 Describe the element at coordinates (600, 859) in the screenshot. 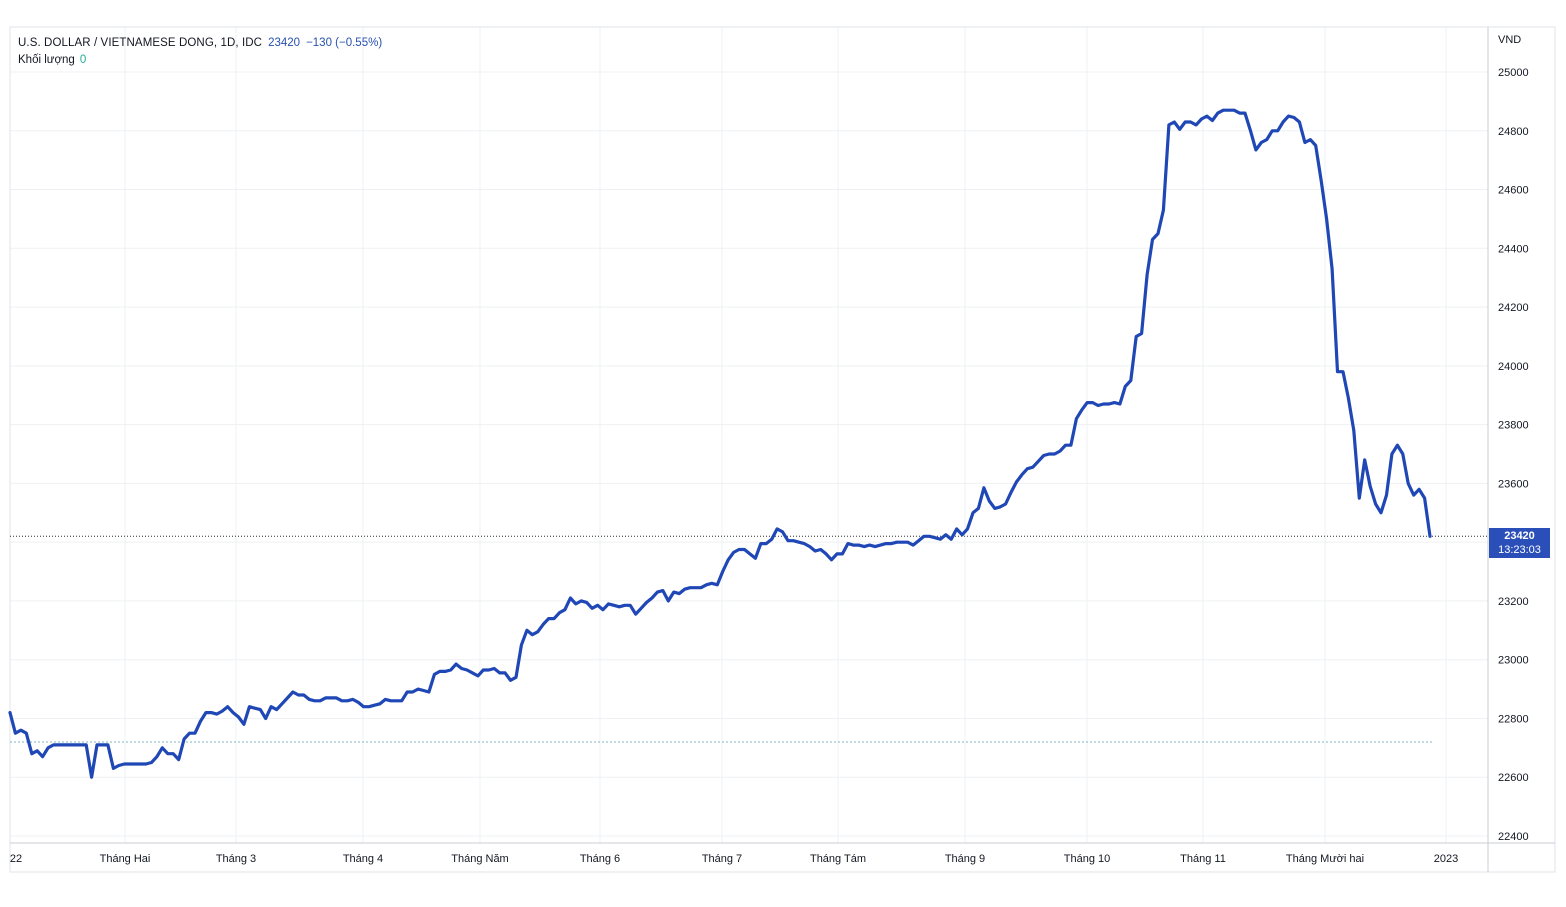

I see `time-tick-label: Tháng 6` at that location.